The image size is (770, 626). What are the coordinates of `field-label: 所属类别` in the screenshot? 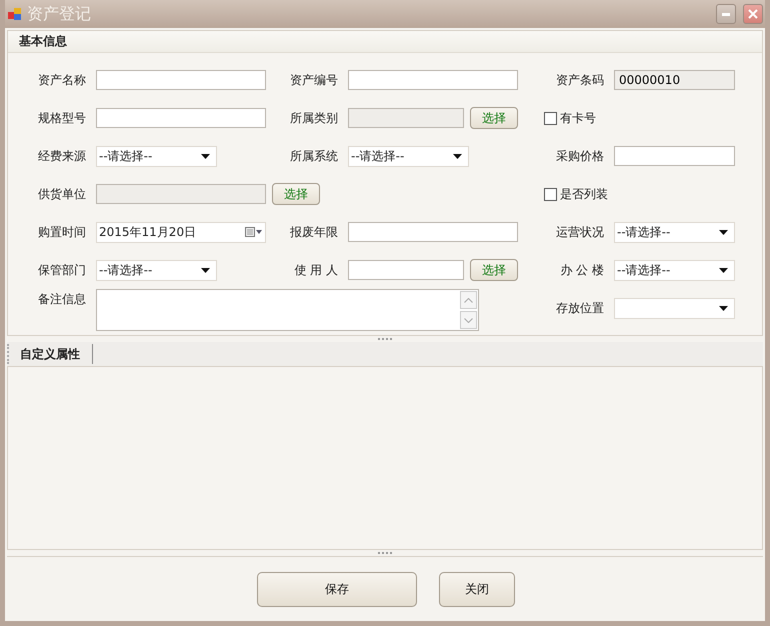 It's located at (314, 118).